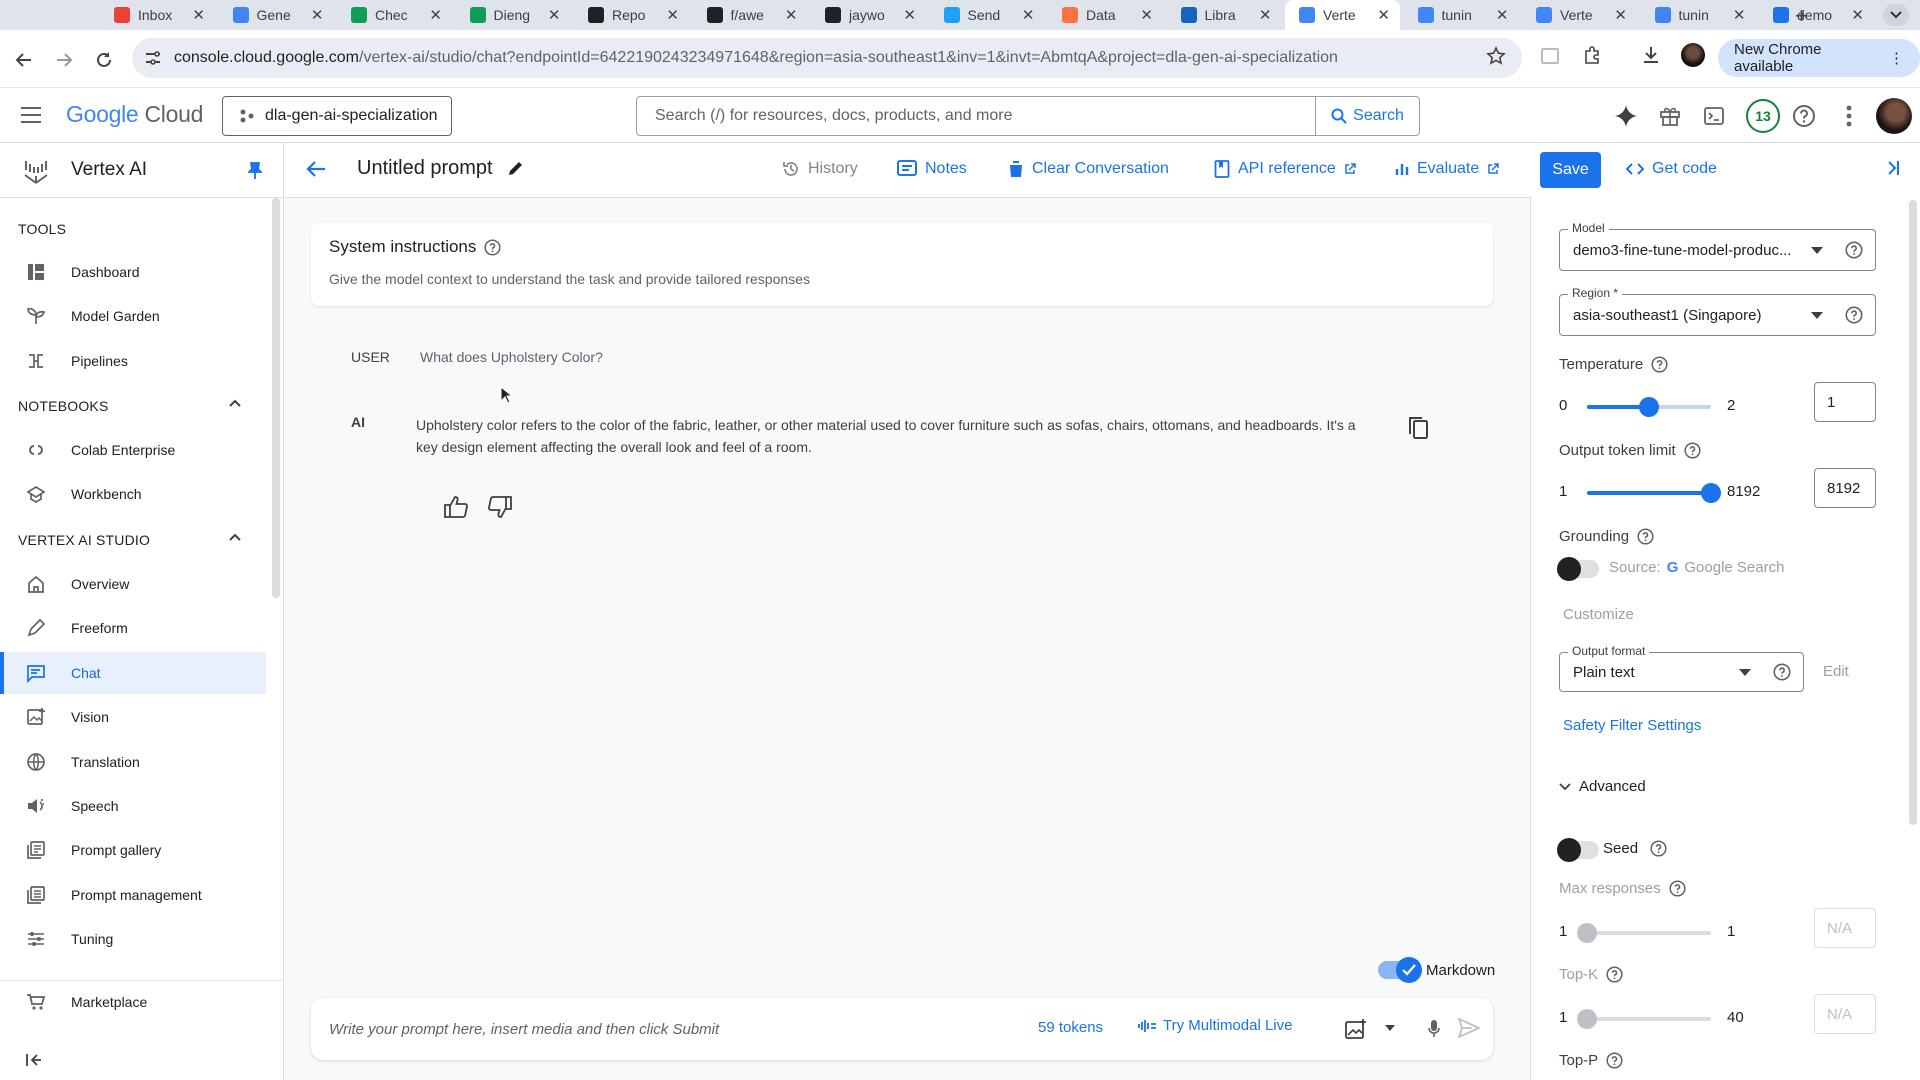  I want to click on output-format-select: Output format Plain text, so click(1681, 668).